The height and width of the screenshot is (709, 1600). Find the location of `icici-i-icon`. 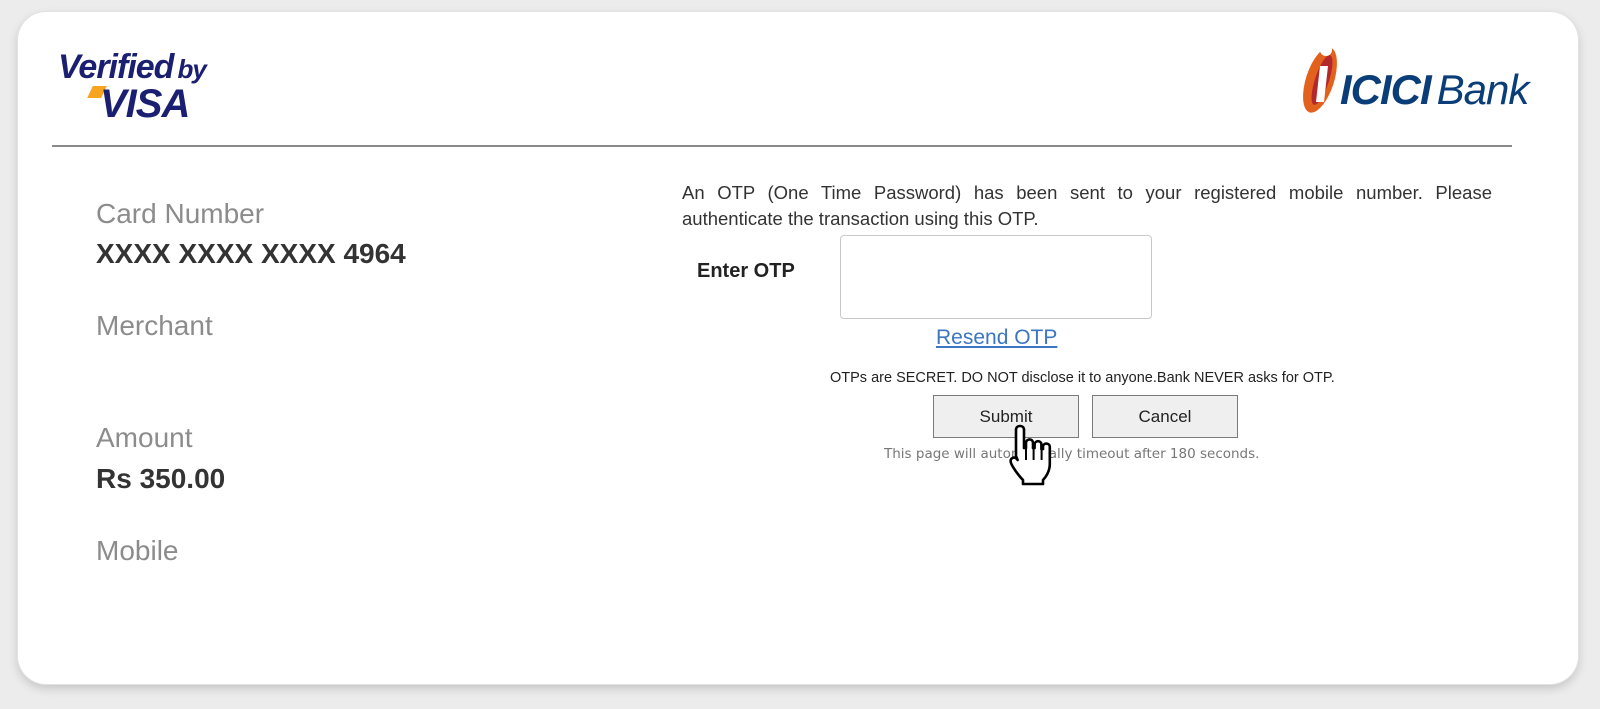

icici-i-icon is located at coordinates (1320, 78).